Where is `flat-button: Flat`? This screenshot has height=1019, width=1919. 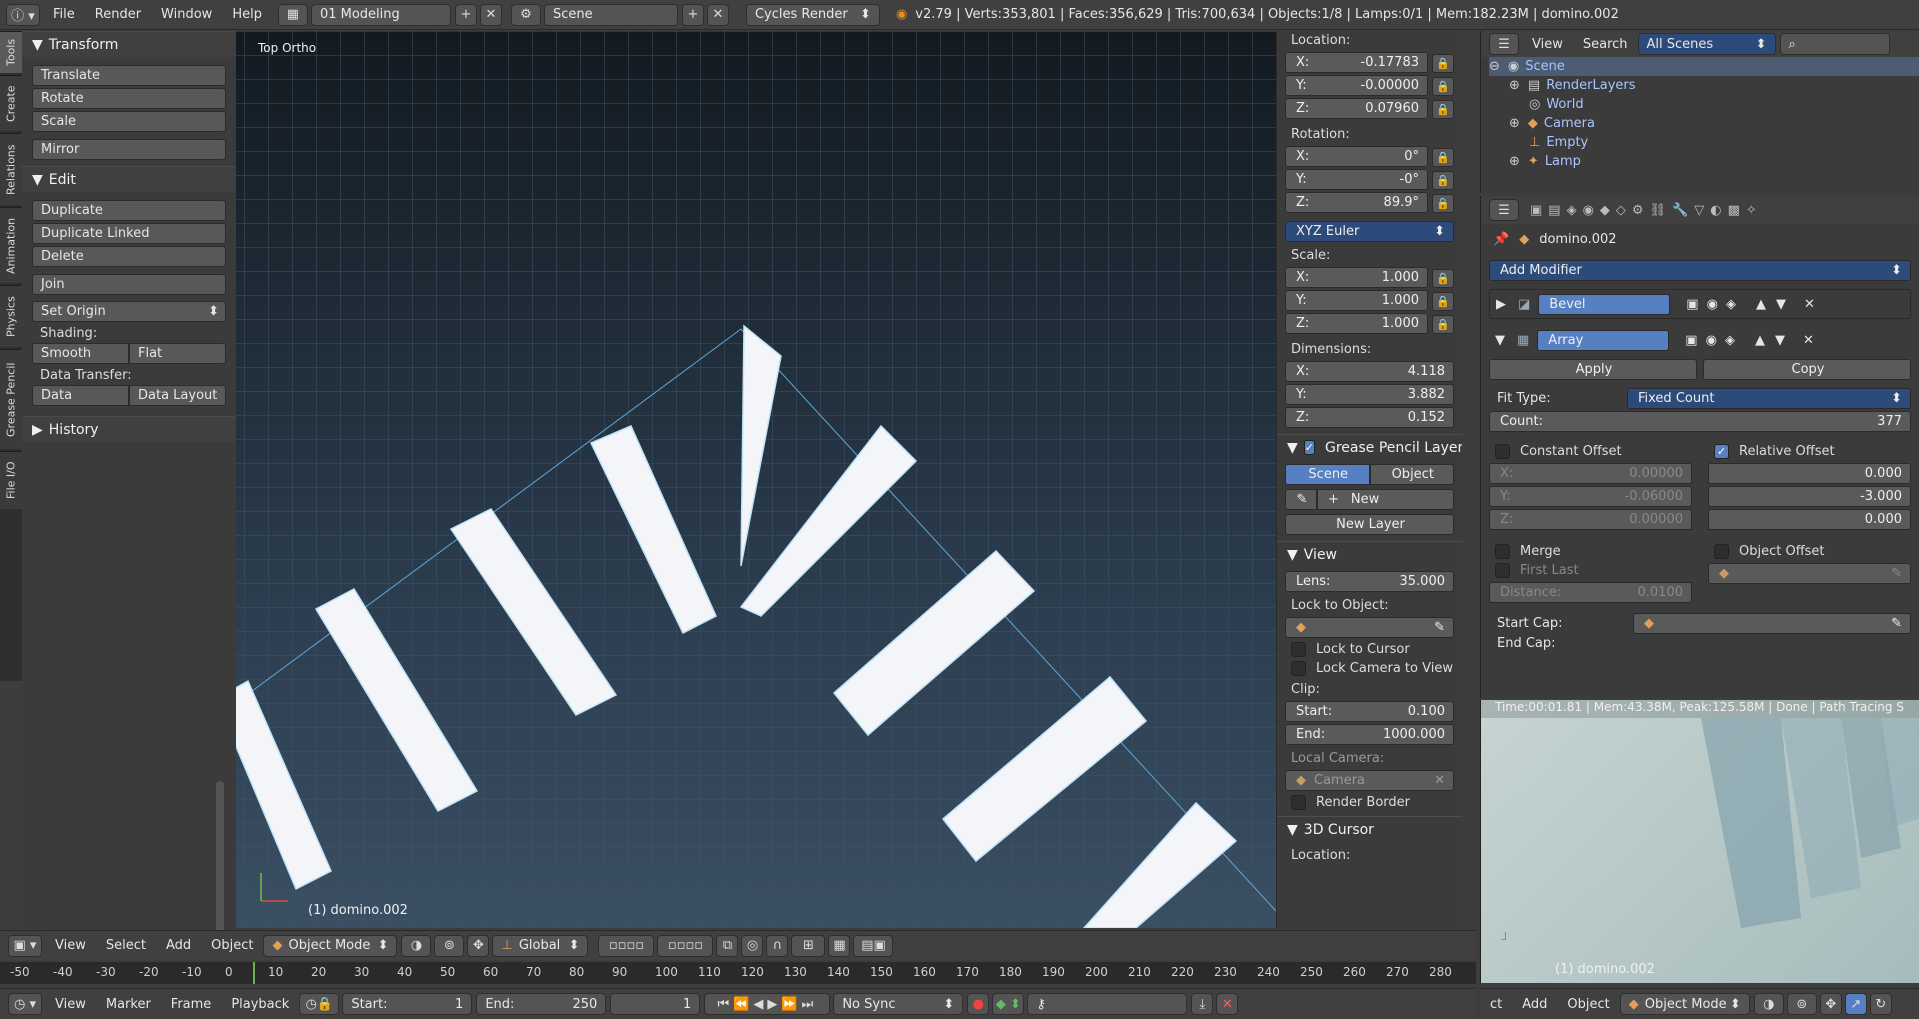 flat-button: Flat is located at coordinates (177, 353).